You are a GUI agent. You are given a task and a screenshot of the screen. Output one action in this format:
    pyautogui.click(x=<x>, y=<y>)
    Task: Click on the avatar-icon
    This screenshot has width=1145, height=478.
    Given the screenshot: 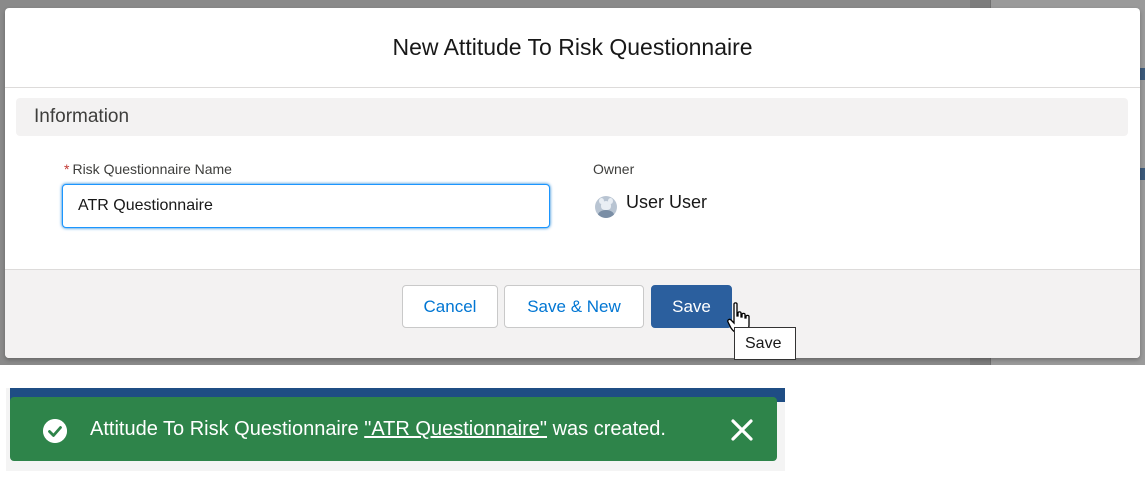 What is the action you would take?
    pyautogui.click(x=606, y=207)
    